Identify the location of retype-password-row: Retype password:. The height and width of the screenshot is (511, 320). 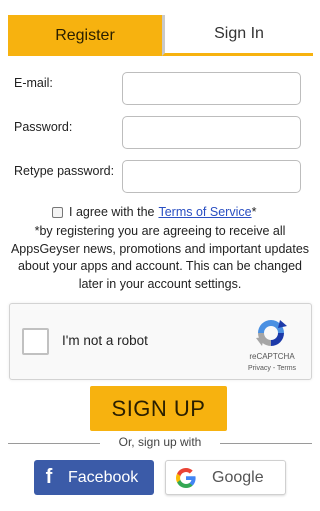
(157, 177).